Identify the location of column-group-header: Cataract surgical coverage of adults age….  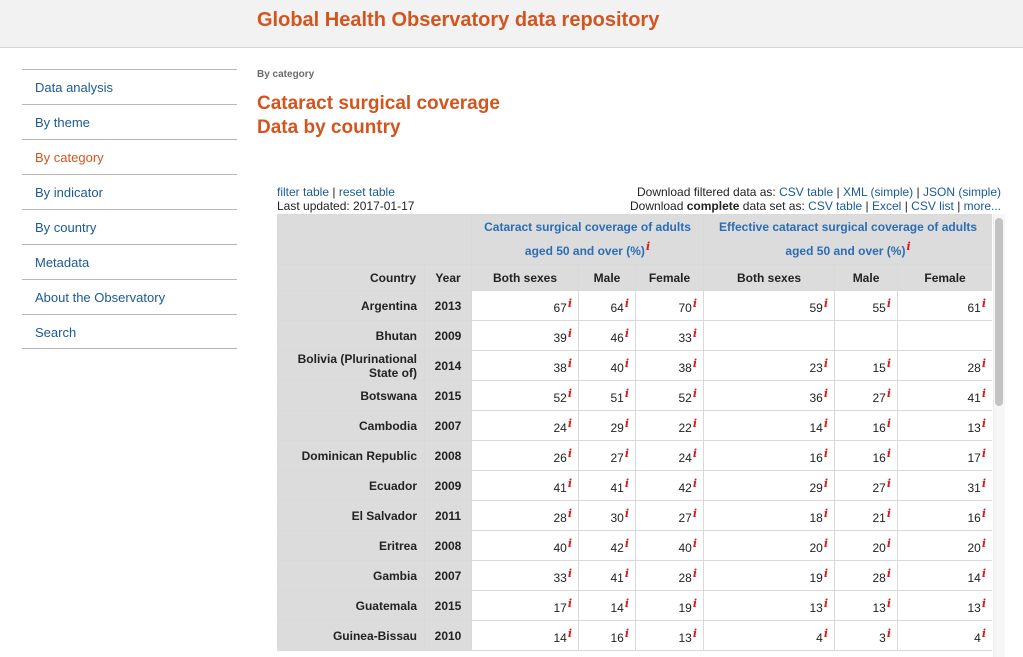
(587, 239).